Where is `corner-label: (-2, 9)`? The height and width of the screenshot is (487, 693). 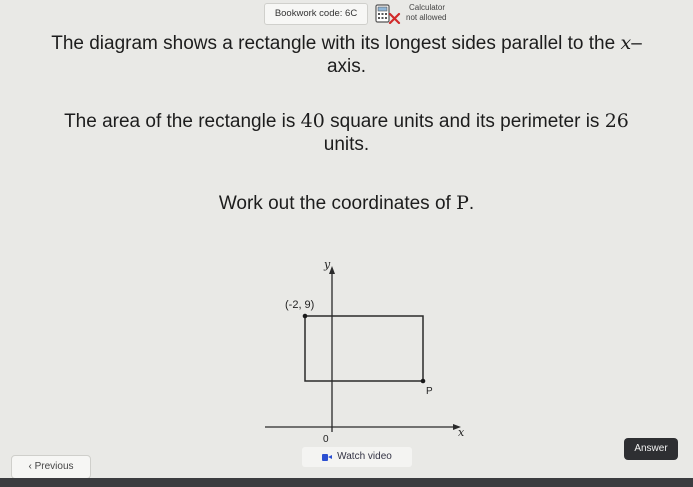
corner-label: (-2, 9) is located at coordinates (299, 305).